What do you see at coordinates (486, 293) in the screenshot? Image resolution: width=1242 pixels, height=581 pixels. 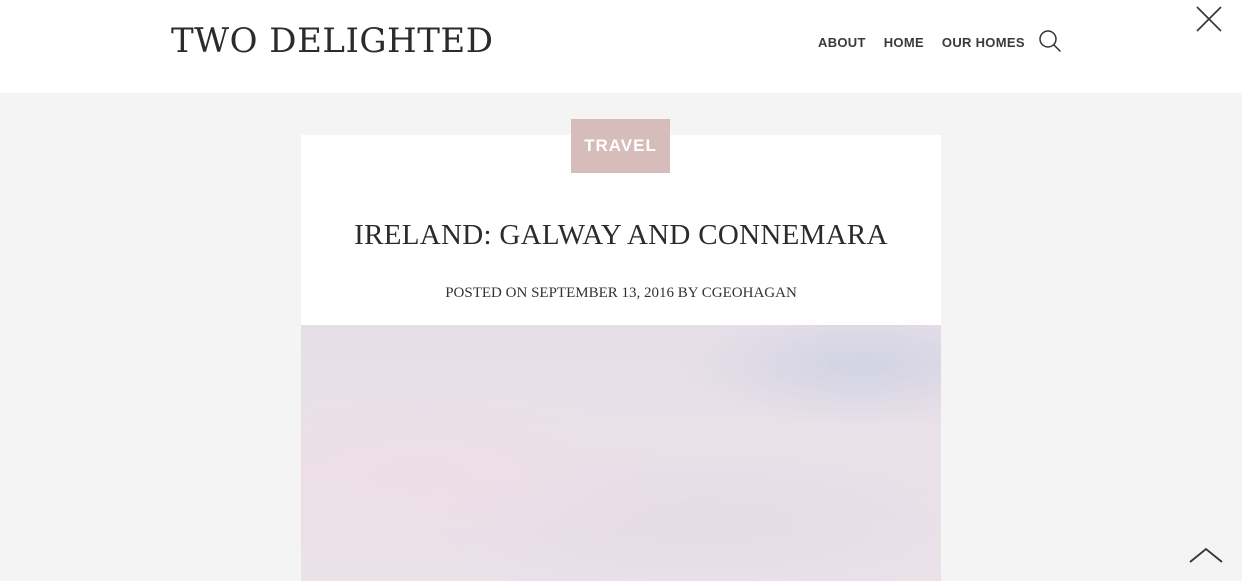 I see `posted-on-label: POSTED ON` at bounding box center [486, 293].